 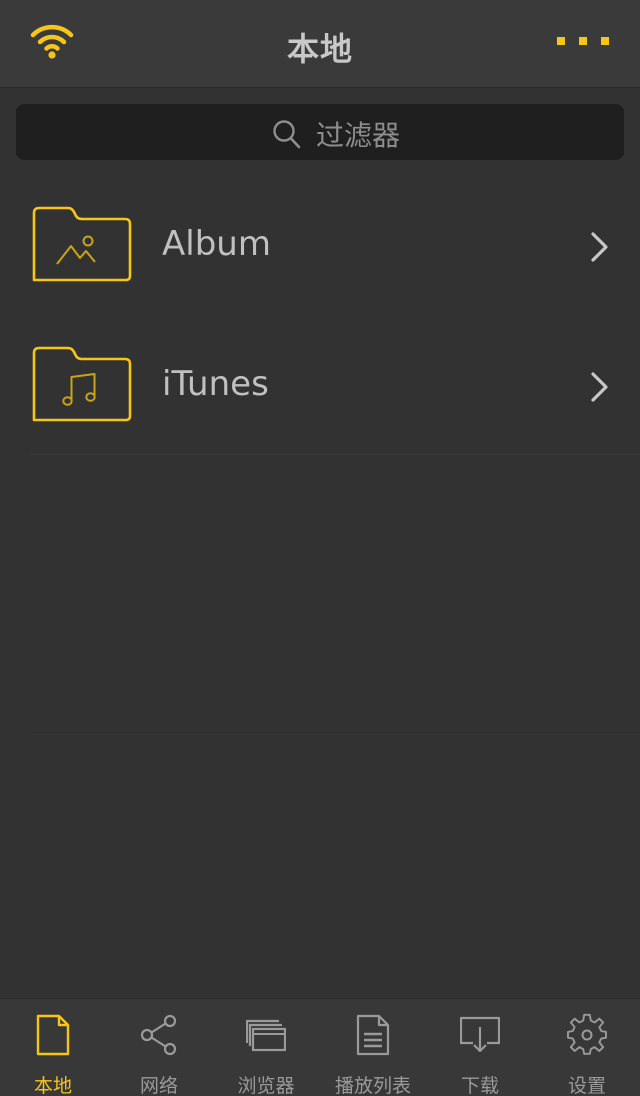 What do you see at coordinates (358, 135) in the screenshot?
I see `search-placeholder: 过滤器` at bounding box center [358, 135].